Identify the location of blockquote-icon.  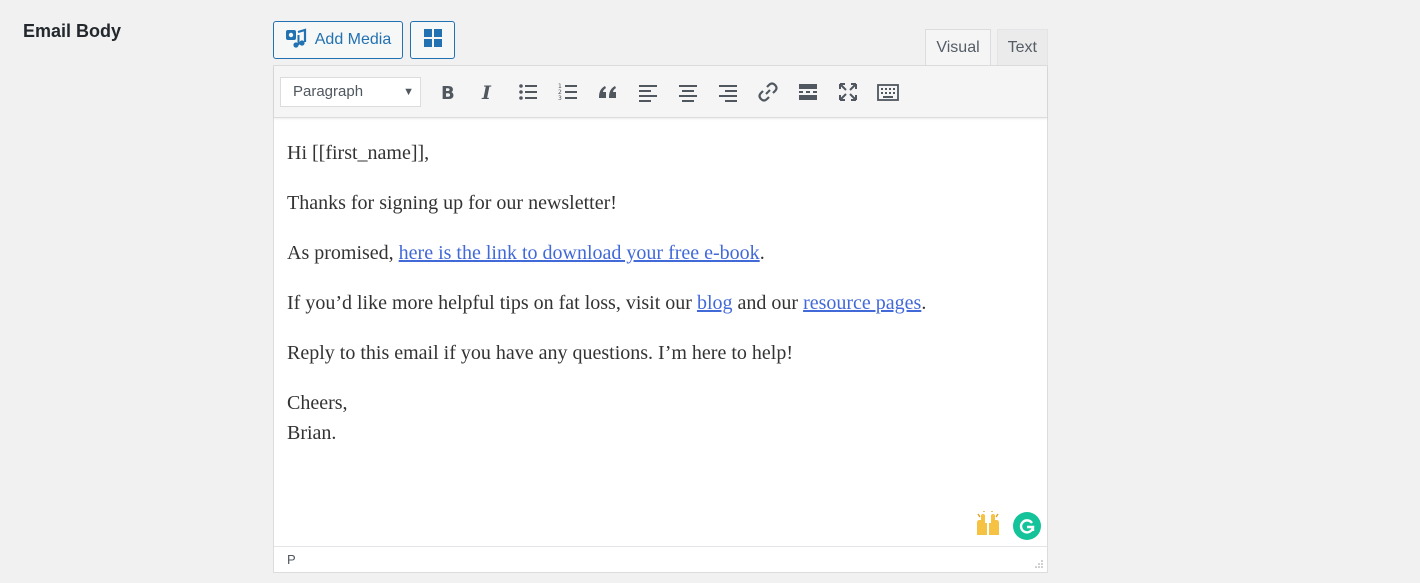
(607, 91).